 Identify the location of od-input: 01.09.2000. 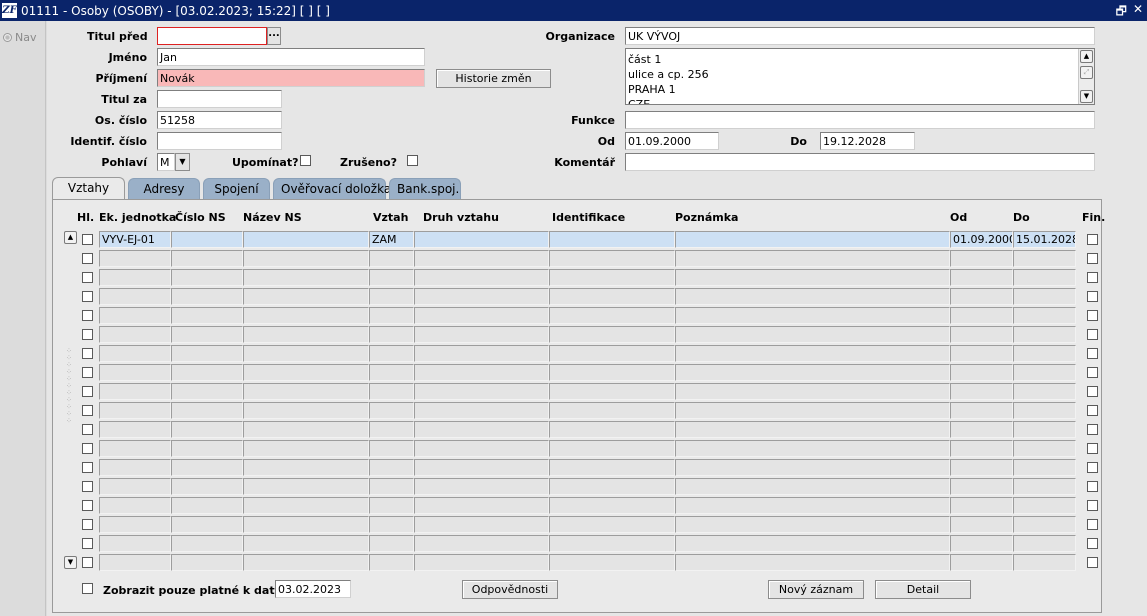
(672, 141).